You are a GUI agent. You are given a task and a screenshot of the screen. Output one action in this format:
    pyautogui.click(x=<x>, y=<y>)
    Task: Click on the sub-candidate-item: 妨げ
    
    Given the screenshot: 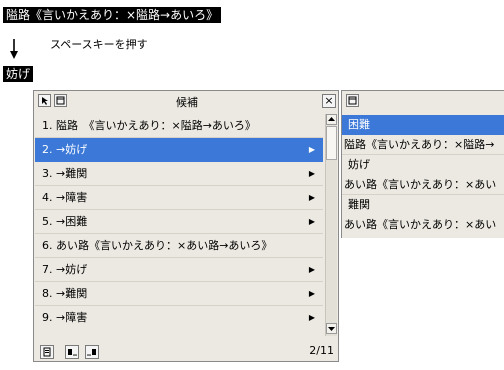 What is the action you would take?
    pyautogui.click(x=423, y=165)
    